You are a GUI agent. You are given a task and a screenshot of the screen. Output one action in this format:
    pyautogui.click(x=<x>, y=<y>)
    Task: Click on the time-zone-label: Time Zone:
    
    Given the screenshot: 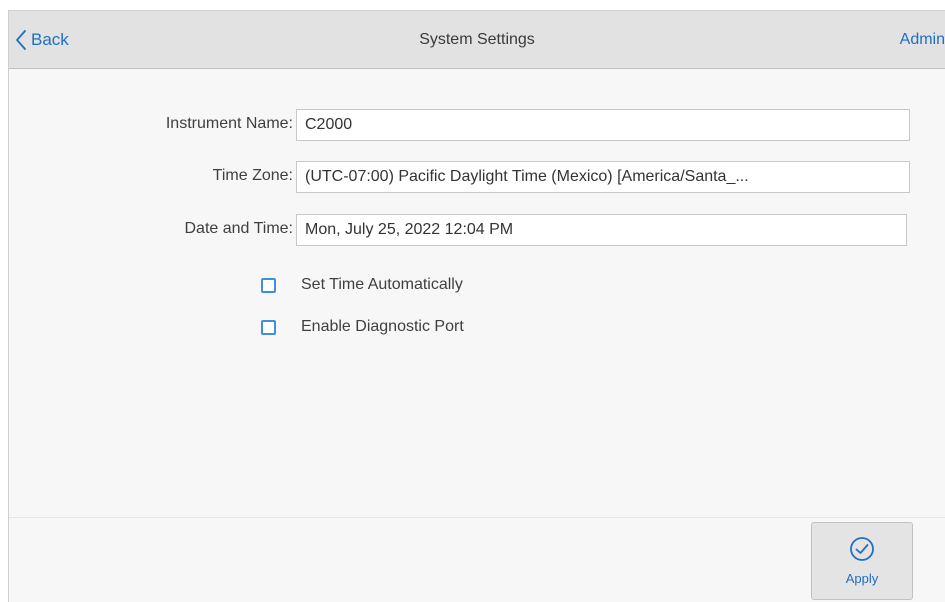 What is the action you would take?
    pyautogui.click(x=252, y=175)
    